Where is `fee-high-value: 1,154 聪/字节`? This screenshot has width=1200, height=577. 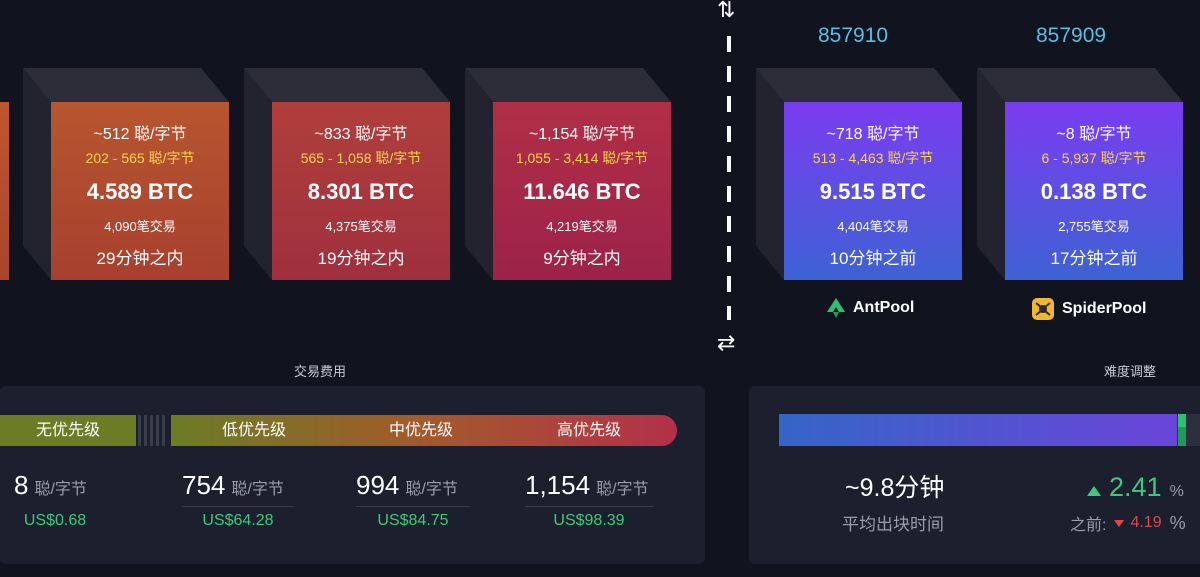
fee-high-value: 1,154 聪/字节 is located at coordinates (587, 485).